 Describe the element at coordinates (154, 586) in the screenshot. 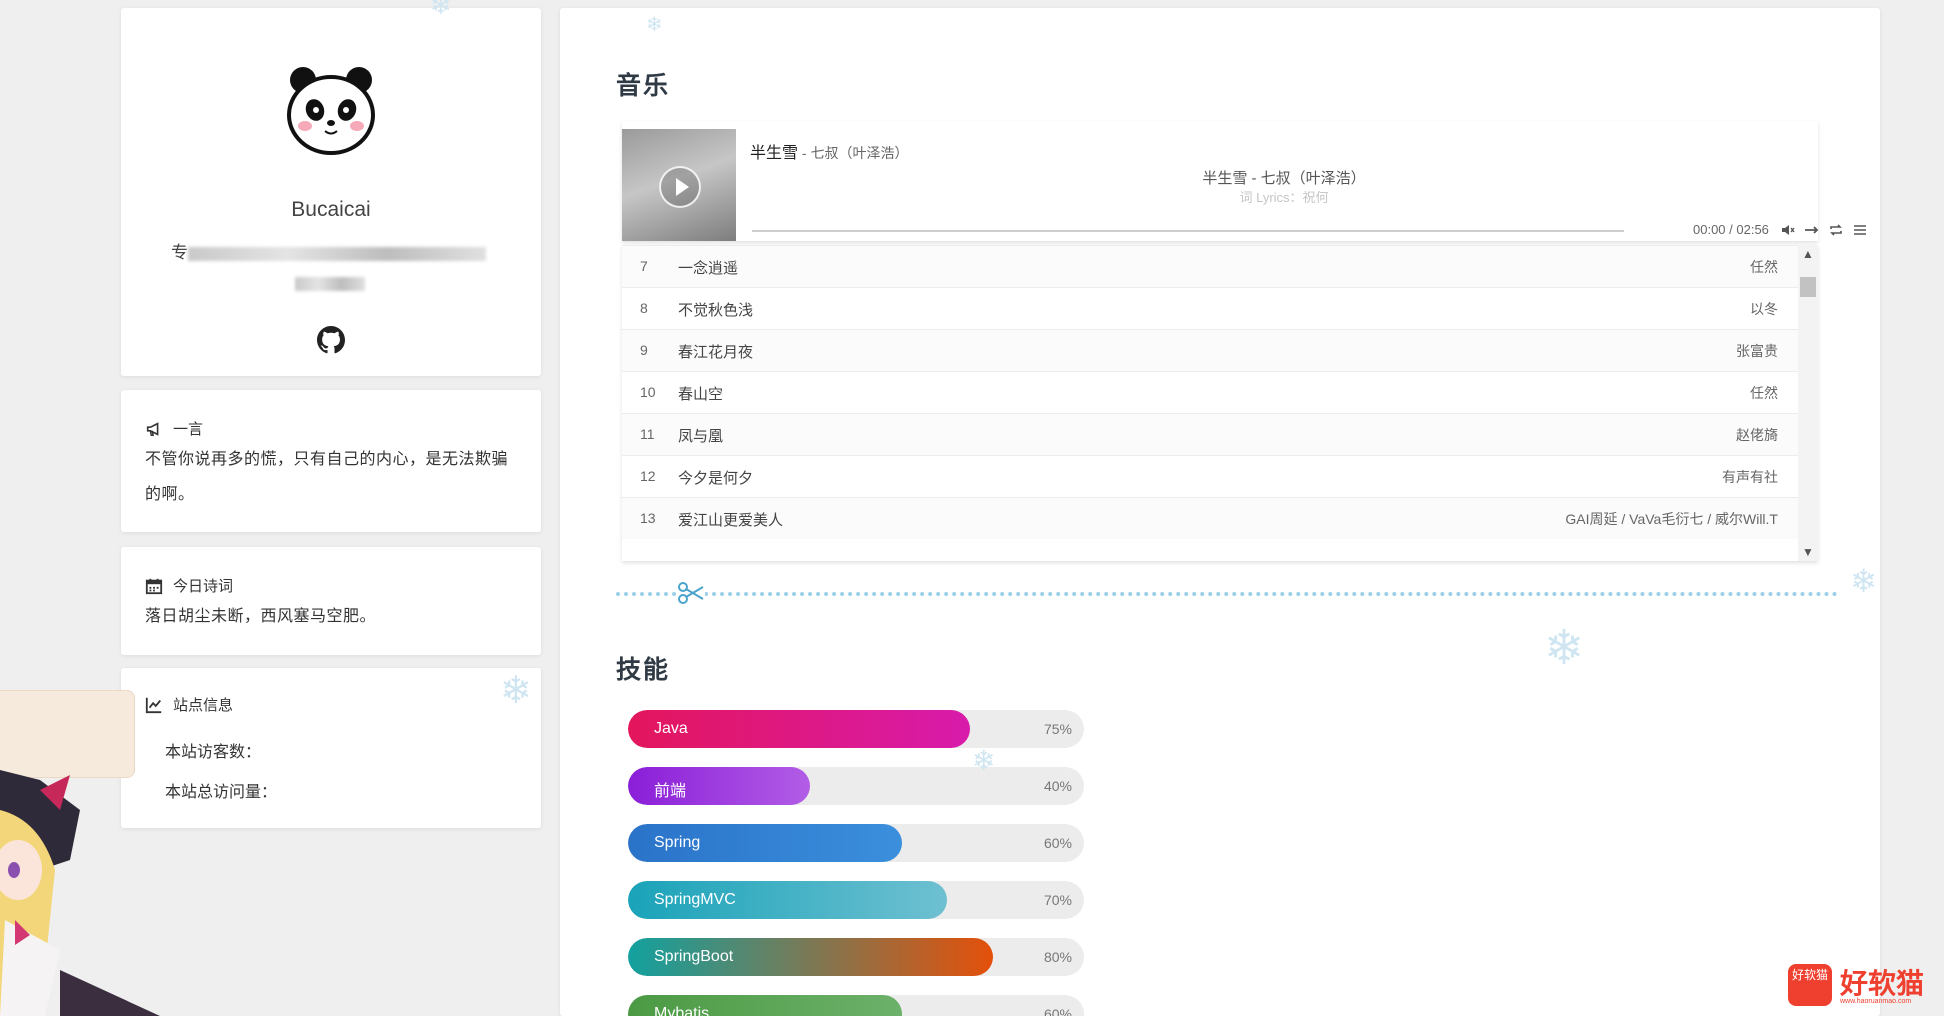

I see `calendar-icon` at that location.